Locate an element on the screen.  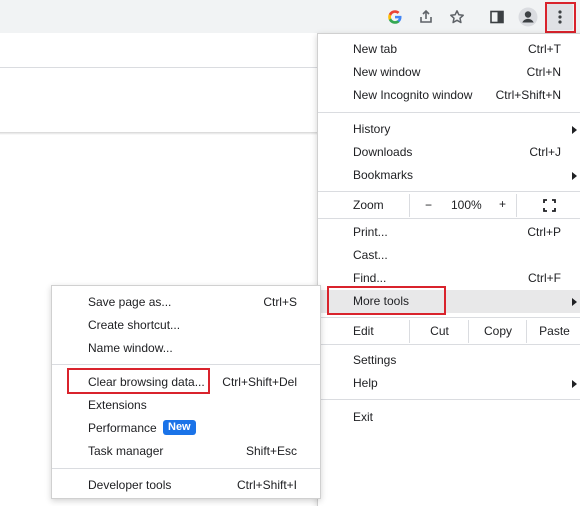
menu-item-exit: Exit is located at coordinates (449, 417).